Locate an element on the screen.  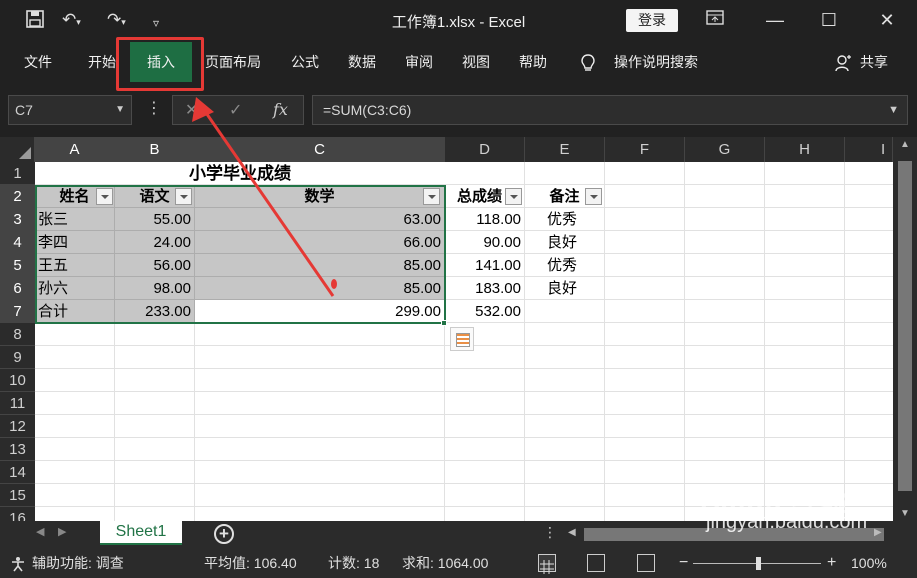
column-header: D is located at coordinates (485, 149).